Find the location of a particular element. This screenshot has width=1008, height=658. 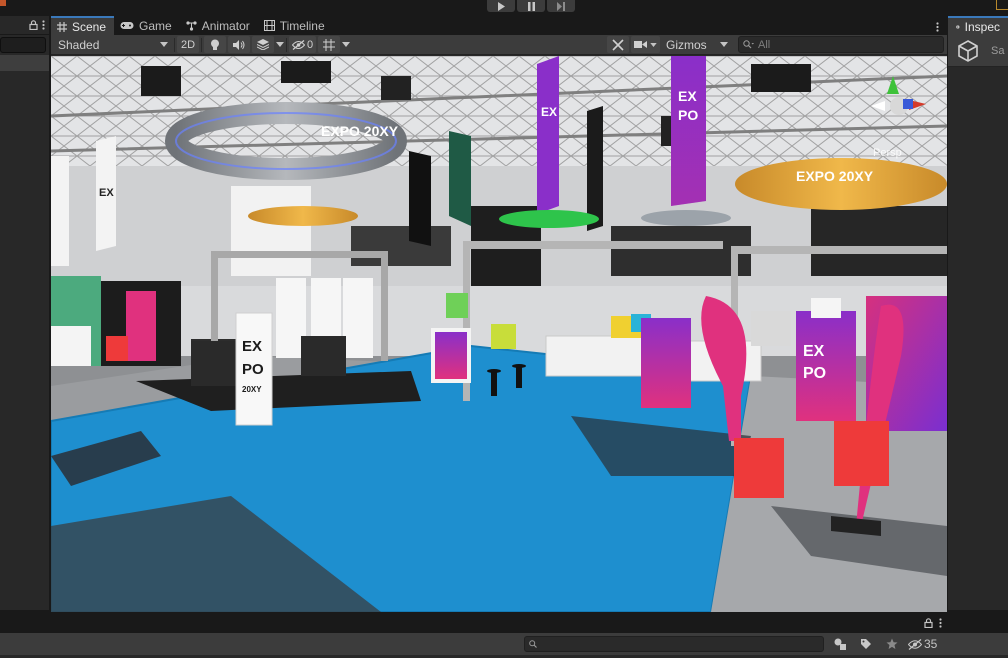

scene-grid-icon is located at coordinates (62, 26).